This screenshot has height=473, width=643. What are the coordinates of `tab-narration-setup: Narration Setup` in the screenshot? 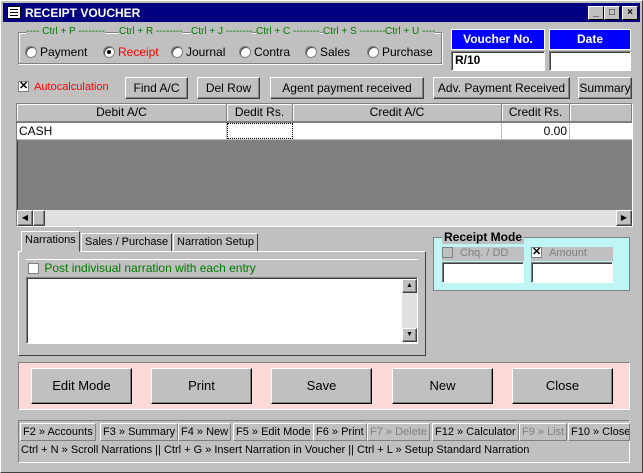 It's located at (216, 242).